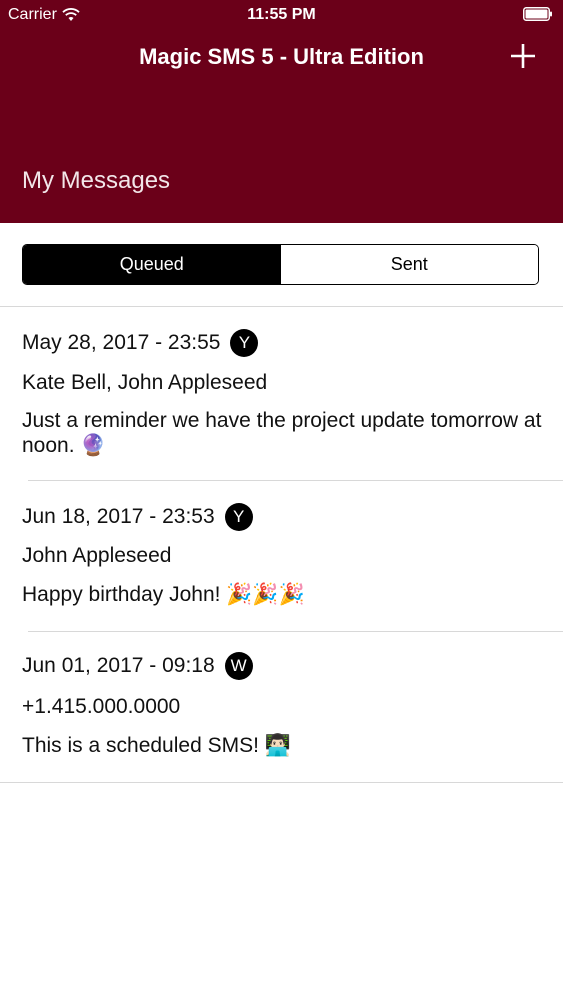 This screenshot has height=1000, width=563. Describe the element at coordinates (163, 594) in the screenshot. I see `message-body: Happy birthday John! 🎉🎉🎉` at that location.